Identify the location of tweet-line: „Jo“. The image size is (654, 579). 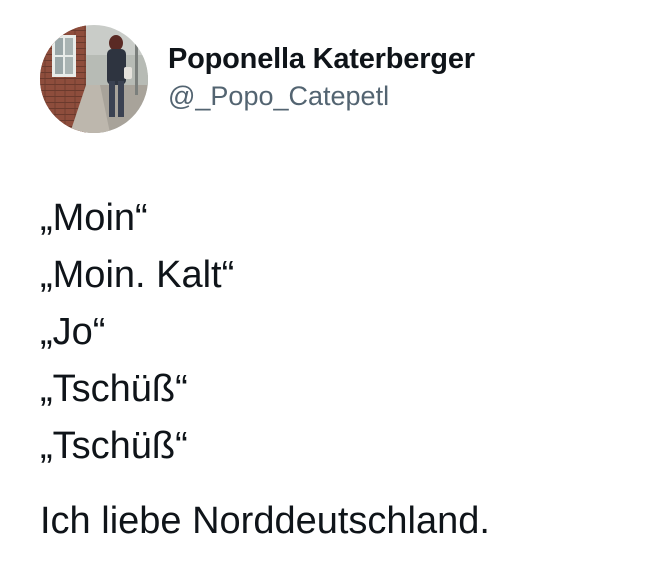
(73, 332).